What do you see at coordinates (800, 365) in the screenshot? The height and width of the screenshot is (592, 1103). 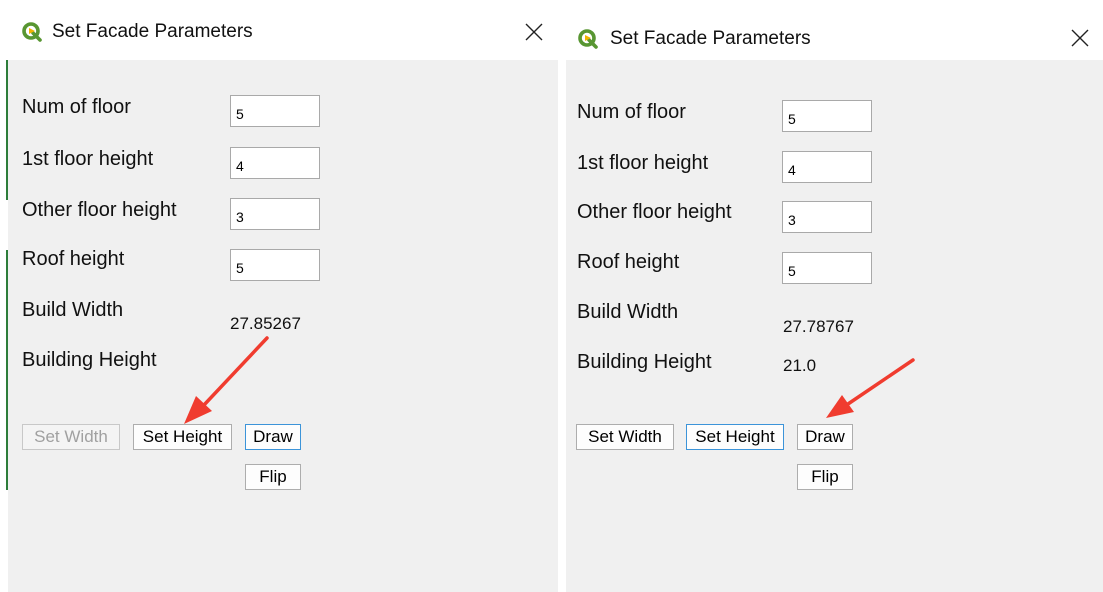 I see `building-height-value: 21.0` at bounding box center [800, 365].